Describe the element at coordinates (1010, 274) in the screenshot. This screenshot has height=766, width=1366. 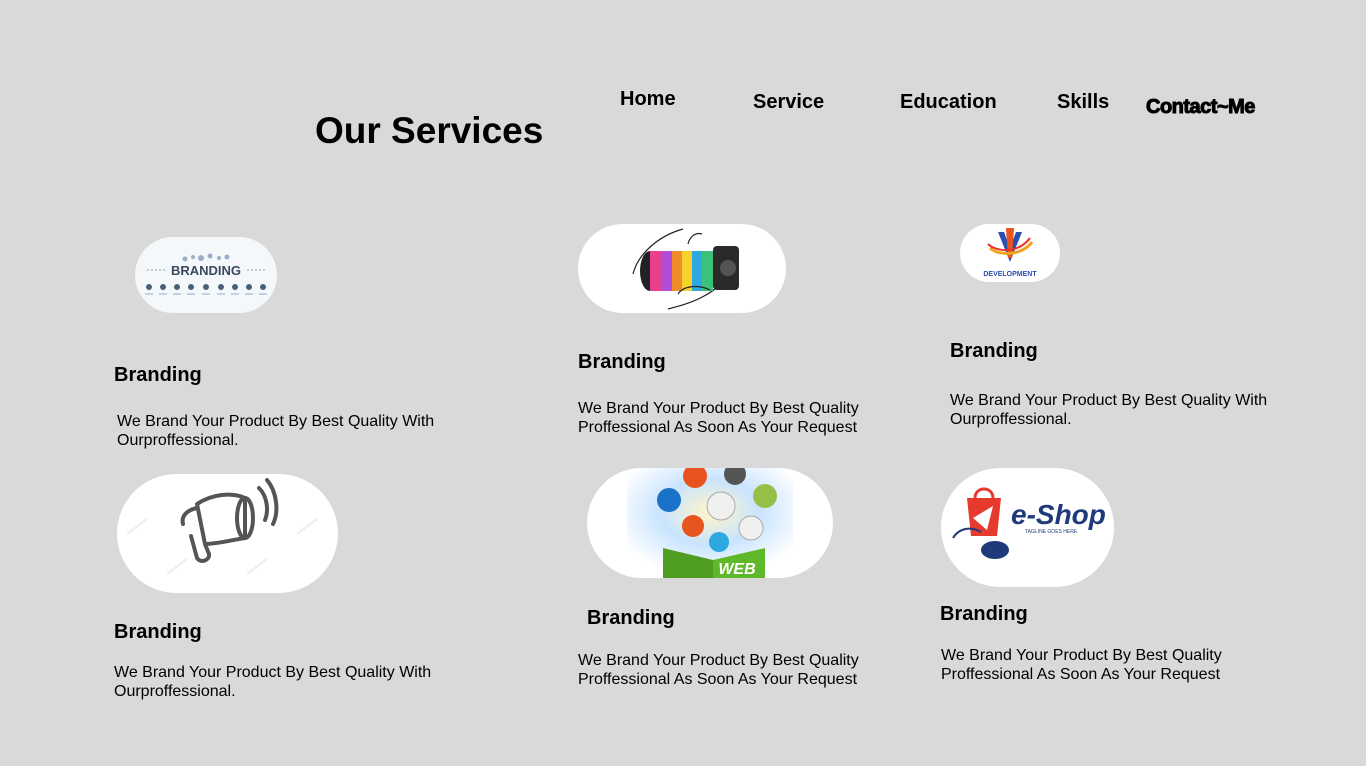
I see `development-image-text: DEVELOPMENT` at that location.